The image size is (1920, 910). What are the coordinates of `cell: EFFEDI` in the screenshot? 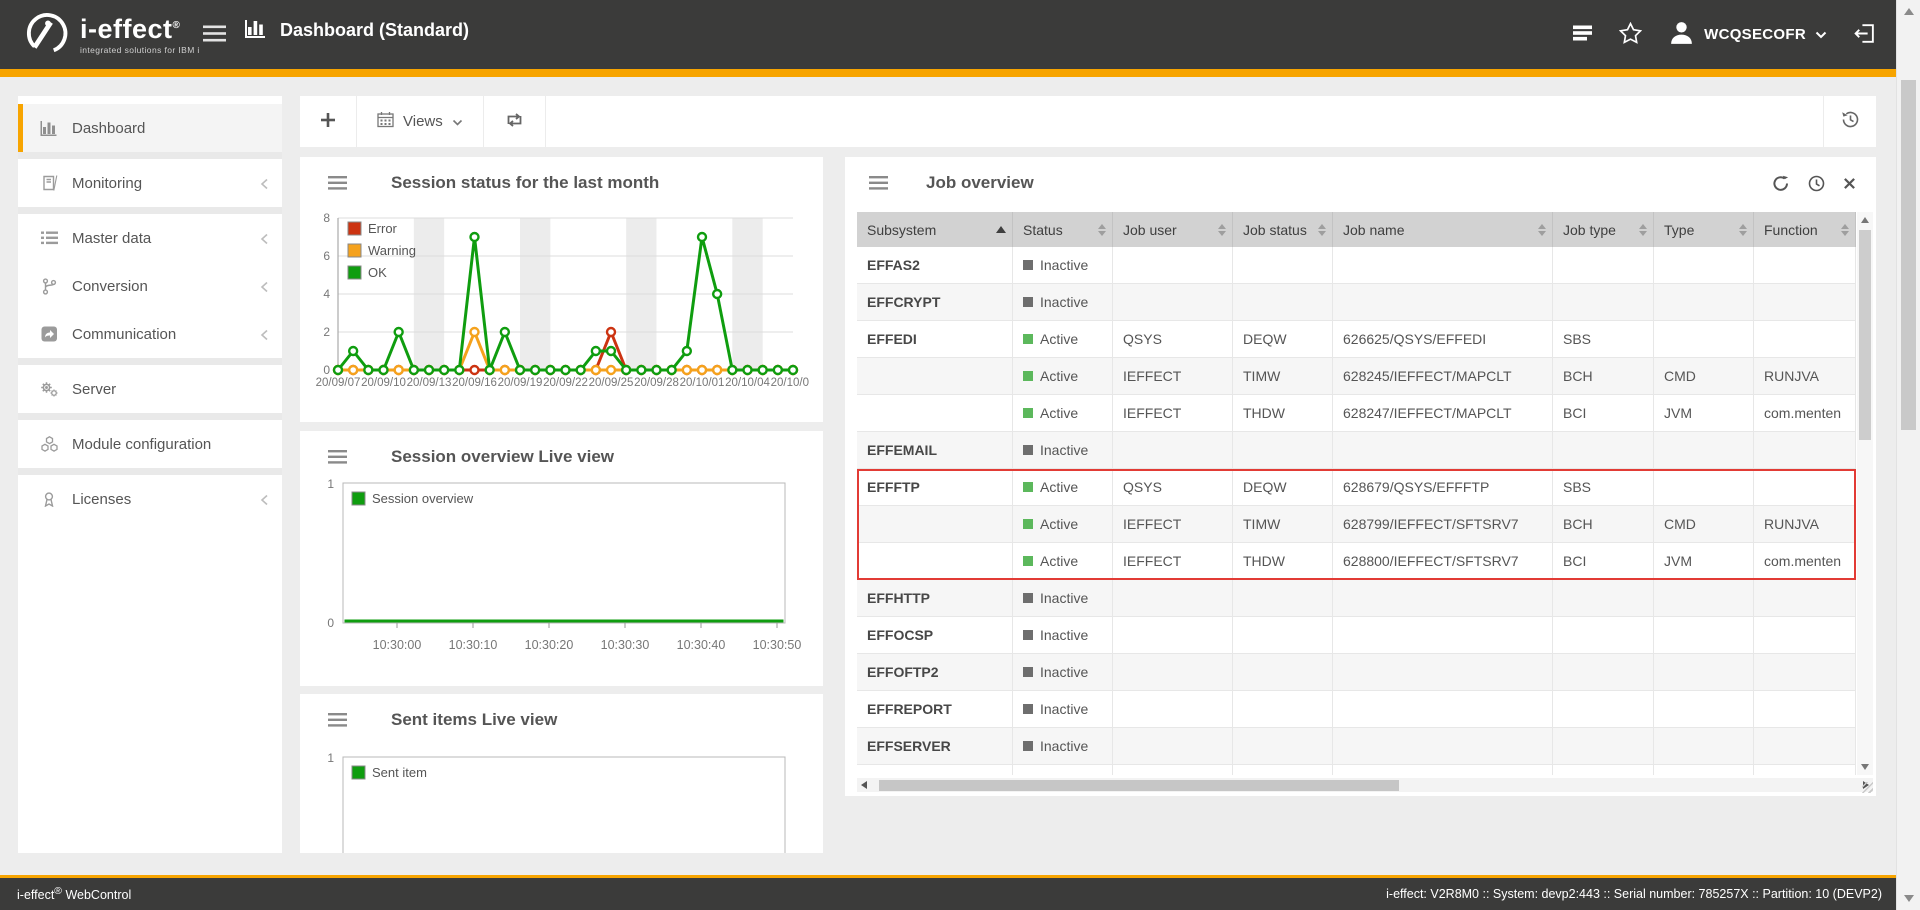 It's located at (935, 339).